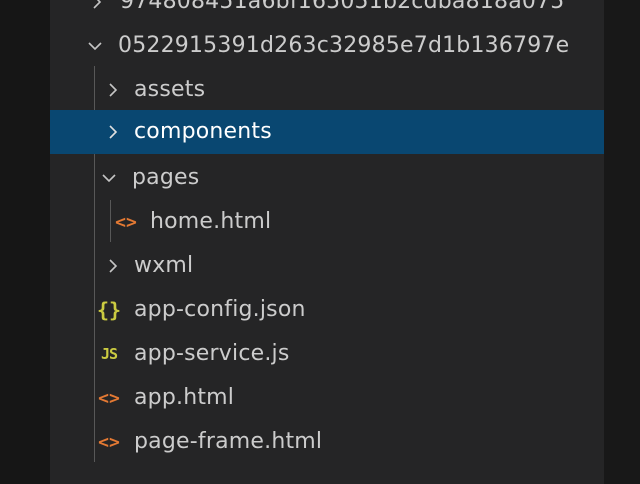  Describe the element at coordinates (327, 266) in the screenshot. I see `folder-row-wxml: wxml` at that location.